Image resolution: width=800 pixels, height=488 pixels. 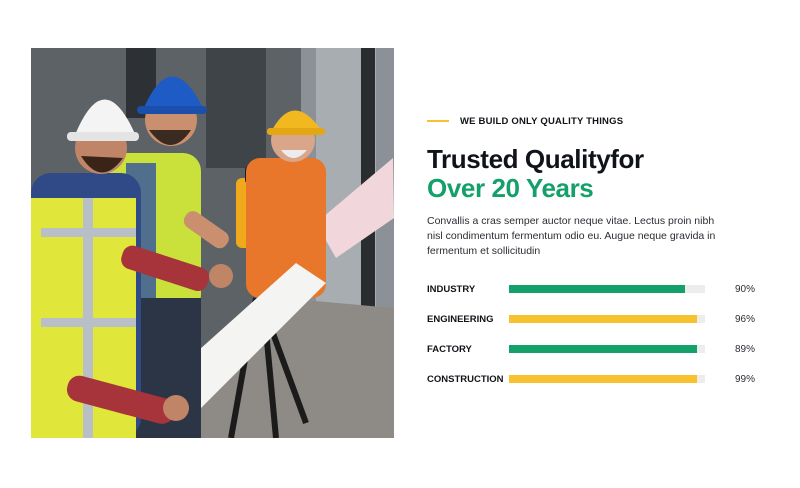 I want to click on skill-row-construction: CONSTRUCTION 99%, so click(x=597, y=379).